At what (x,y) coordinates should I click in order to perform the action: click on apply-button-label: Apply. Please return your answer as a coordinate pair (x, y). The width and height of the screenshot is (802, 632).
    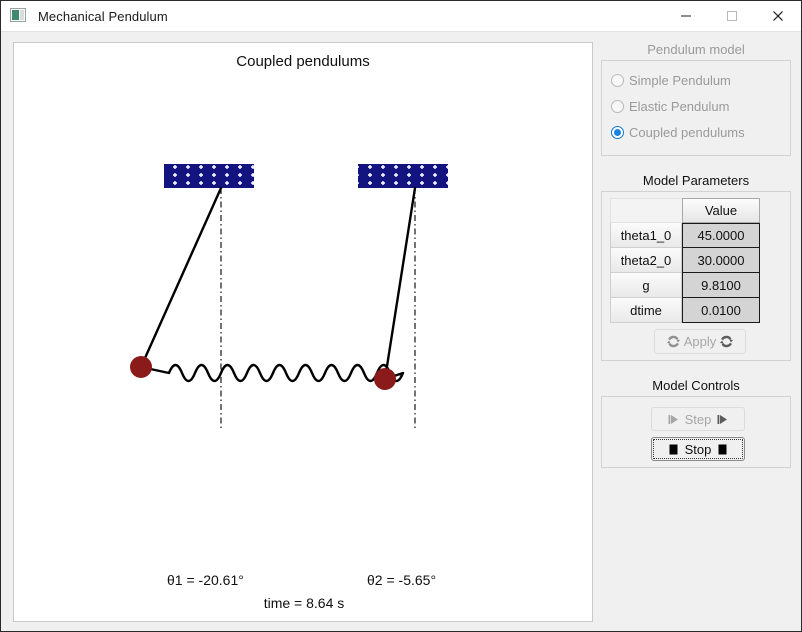
    Looking at the image, I should click on (700, 341).